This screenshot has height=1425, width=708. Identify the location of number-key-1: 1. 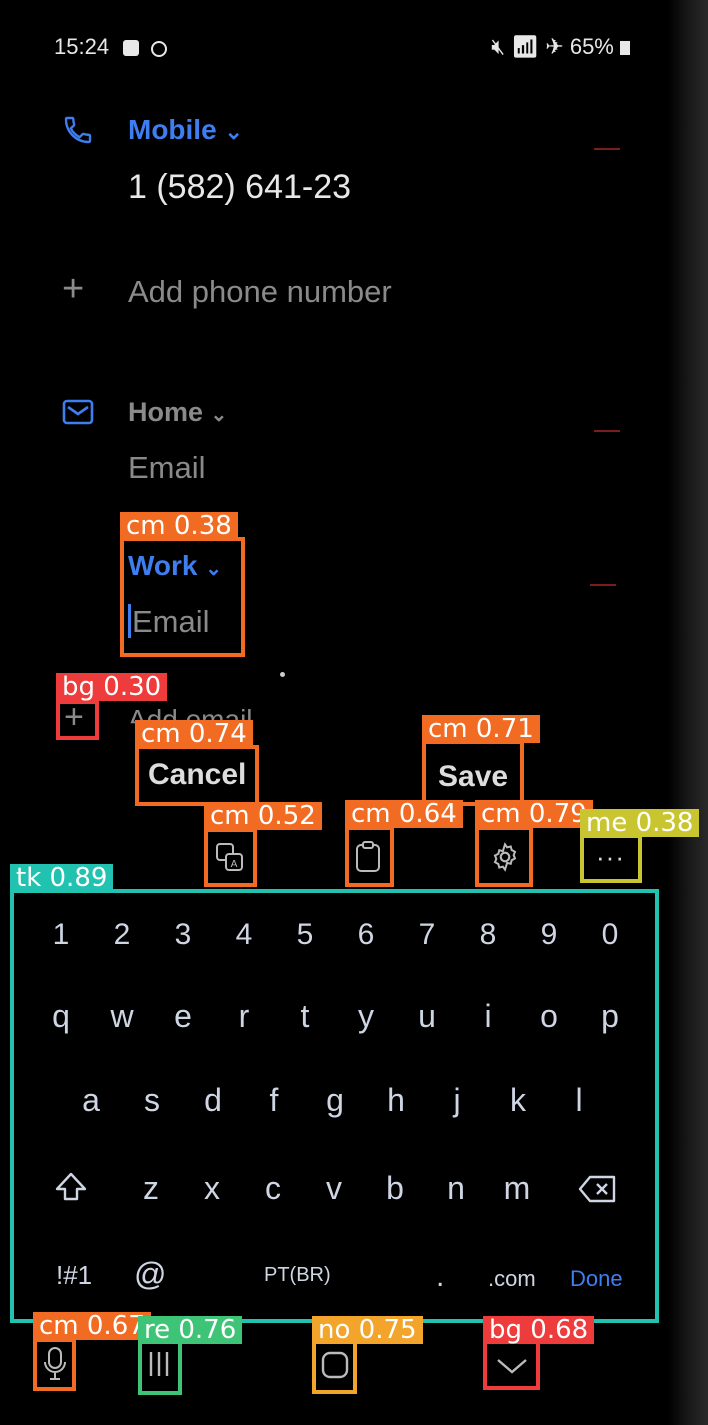
(61, 935).